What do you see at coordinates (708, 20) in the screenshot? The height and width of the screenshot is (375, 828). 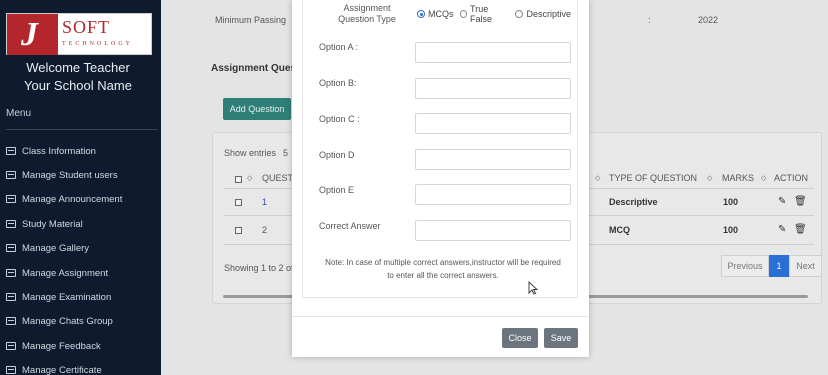 I see `year-value: 2022` at bounding box center [708, 20].